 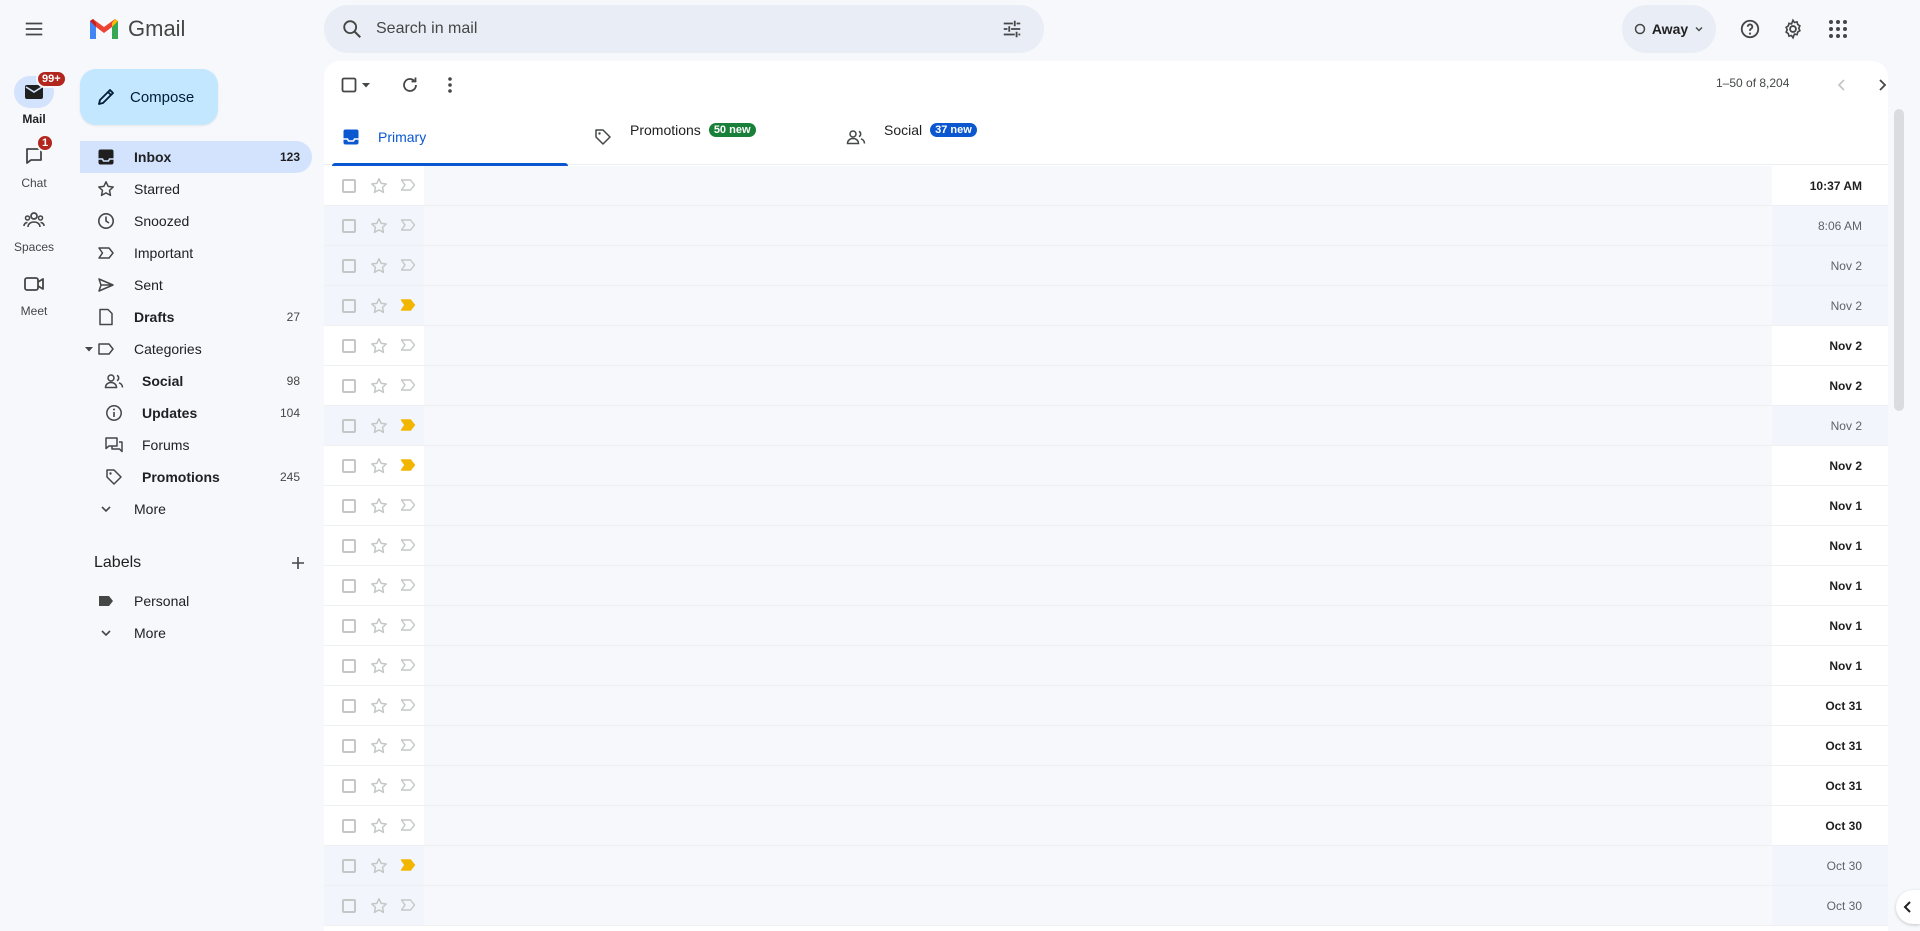 I want to click on sidebar-item-personal-label: Personal, so click(x=196, y=601).